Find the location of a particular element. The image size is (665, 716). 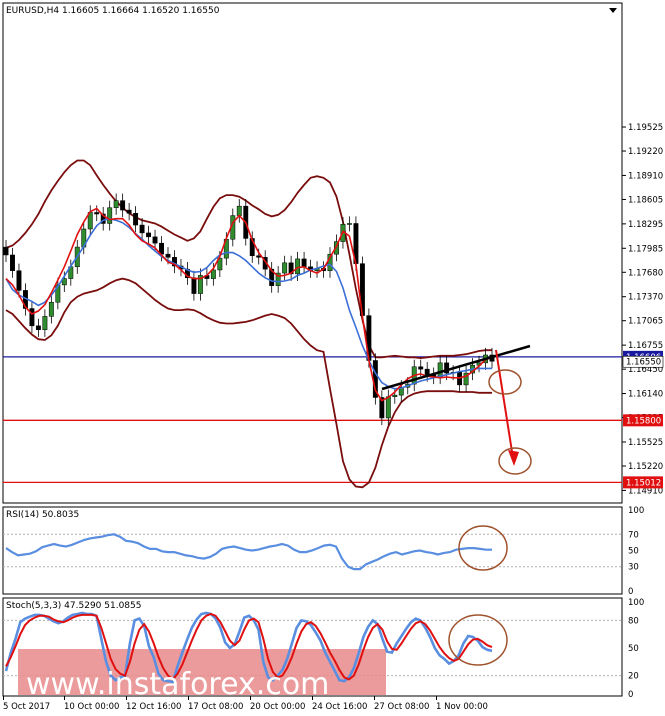

rsi-tick-label: 70 is located at coordinates (633, 535).